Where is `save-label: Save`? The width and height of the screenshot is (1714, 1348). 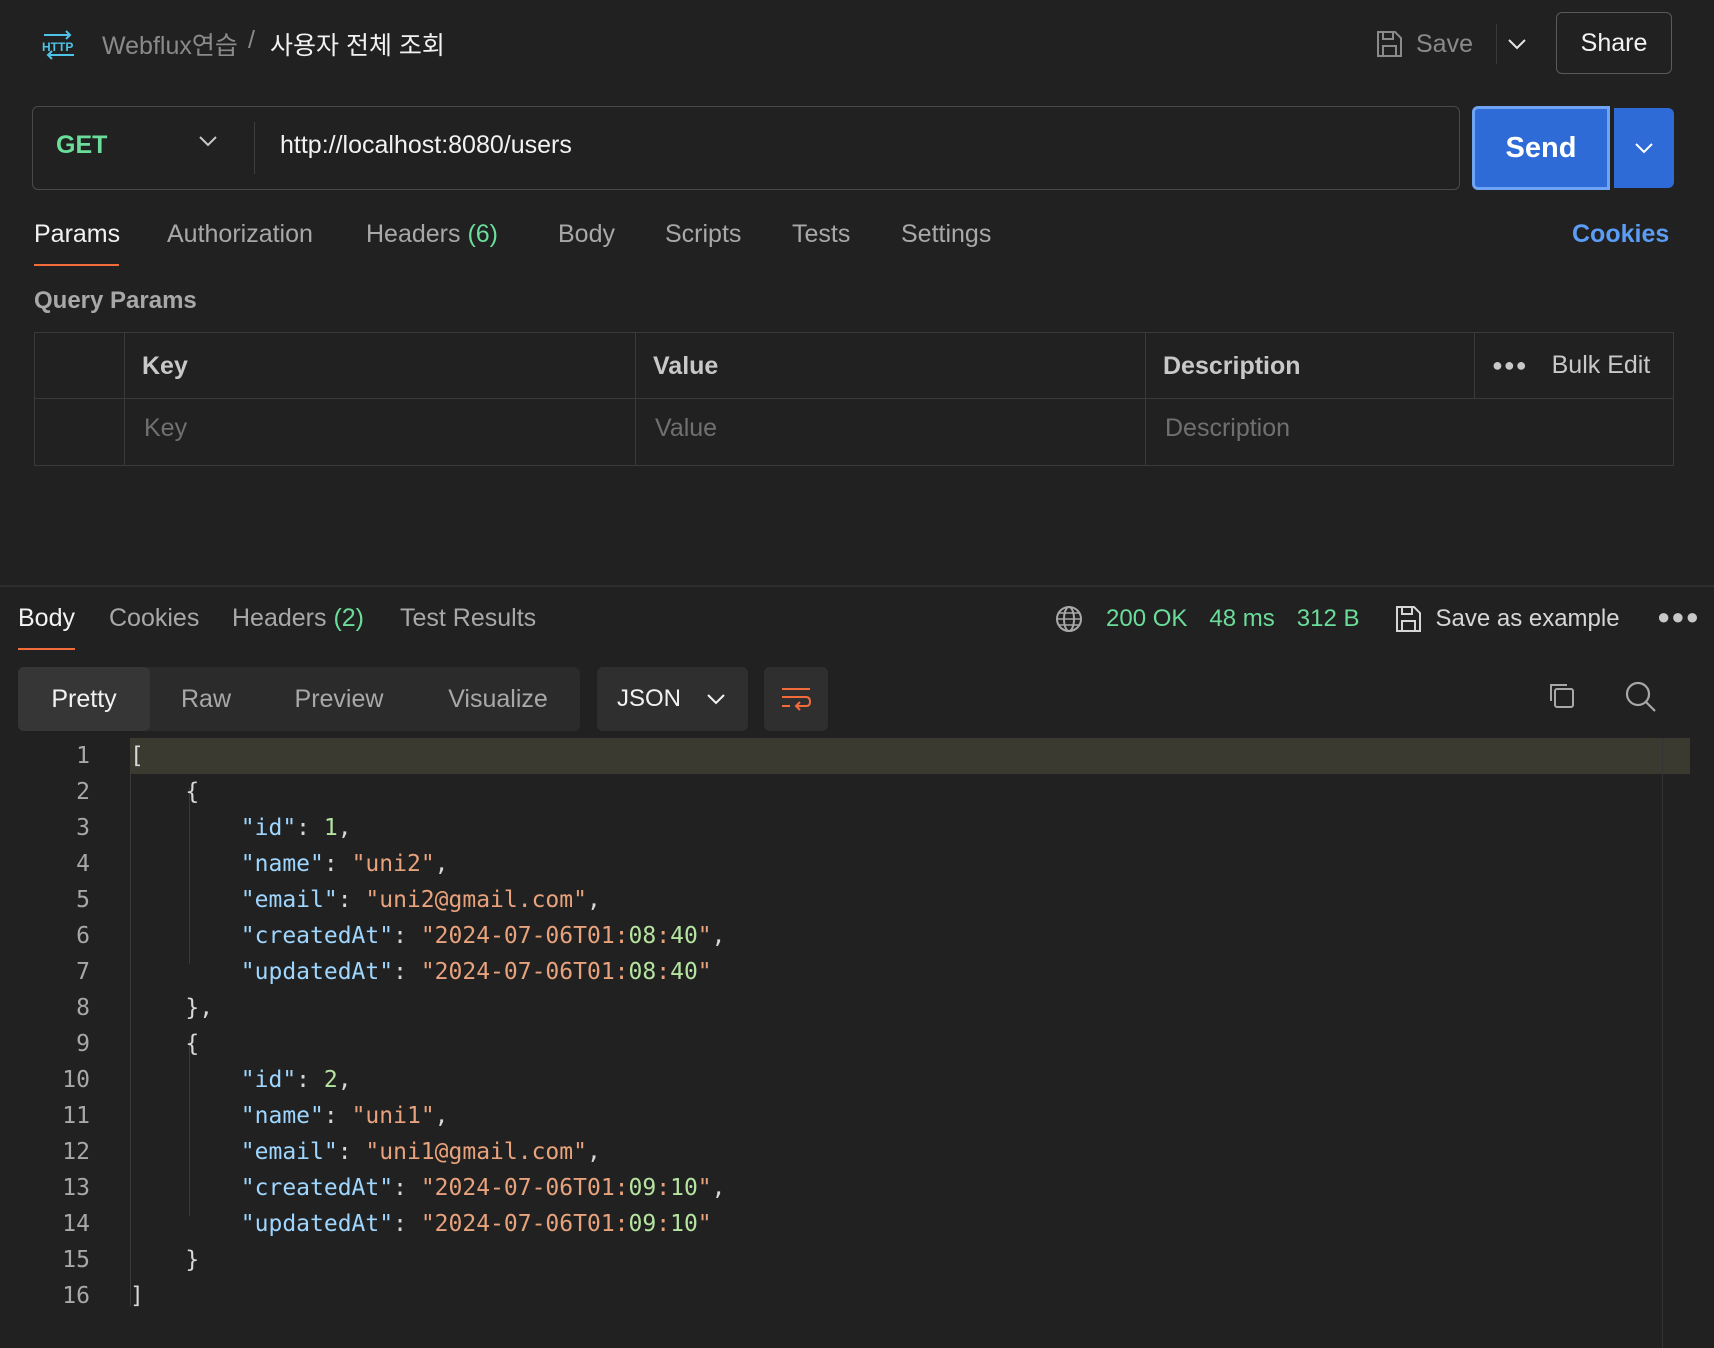
save-label: Save is located at coordinates (1444, 43).